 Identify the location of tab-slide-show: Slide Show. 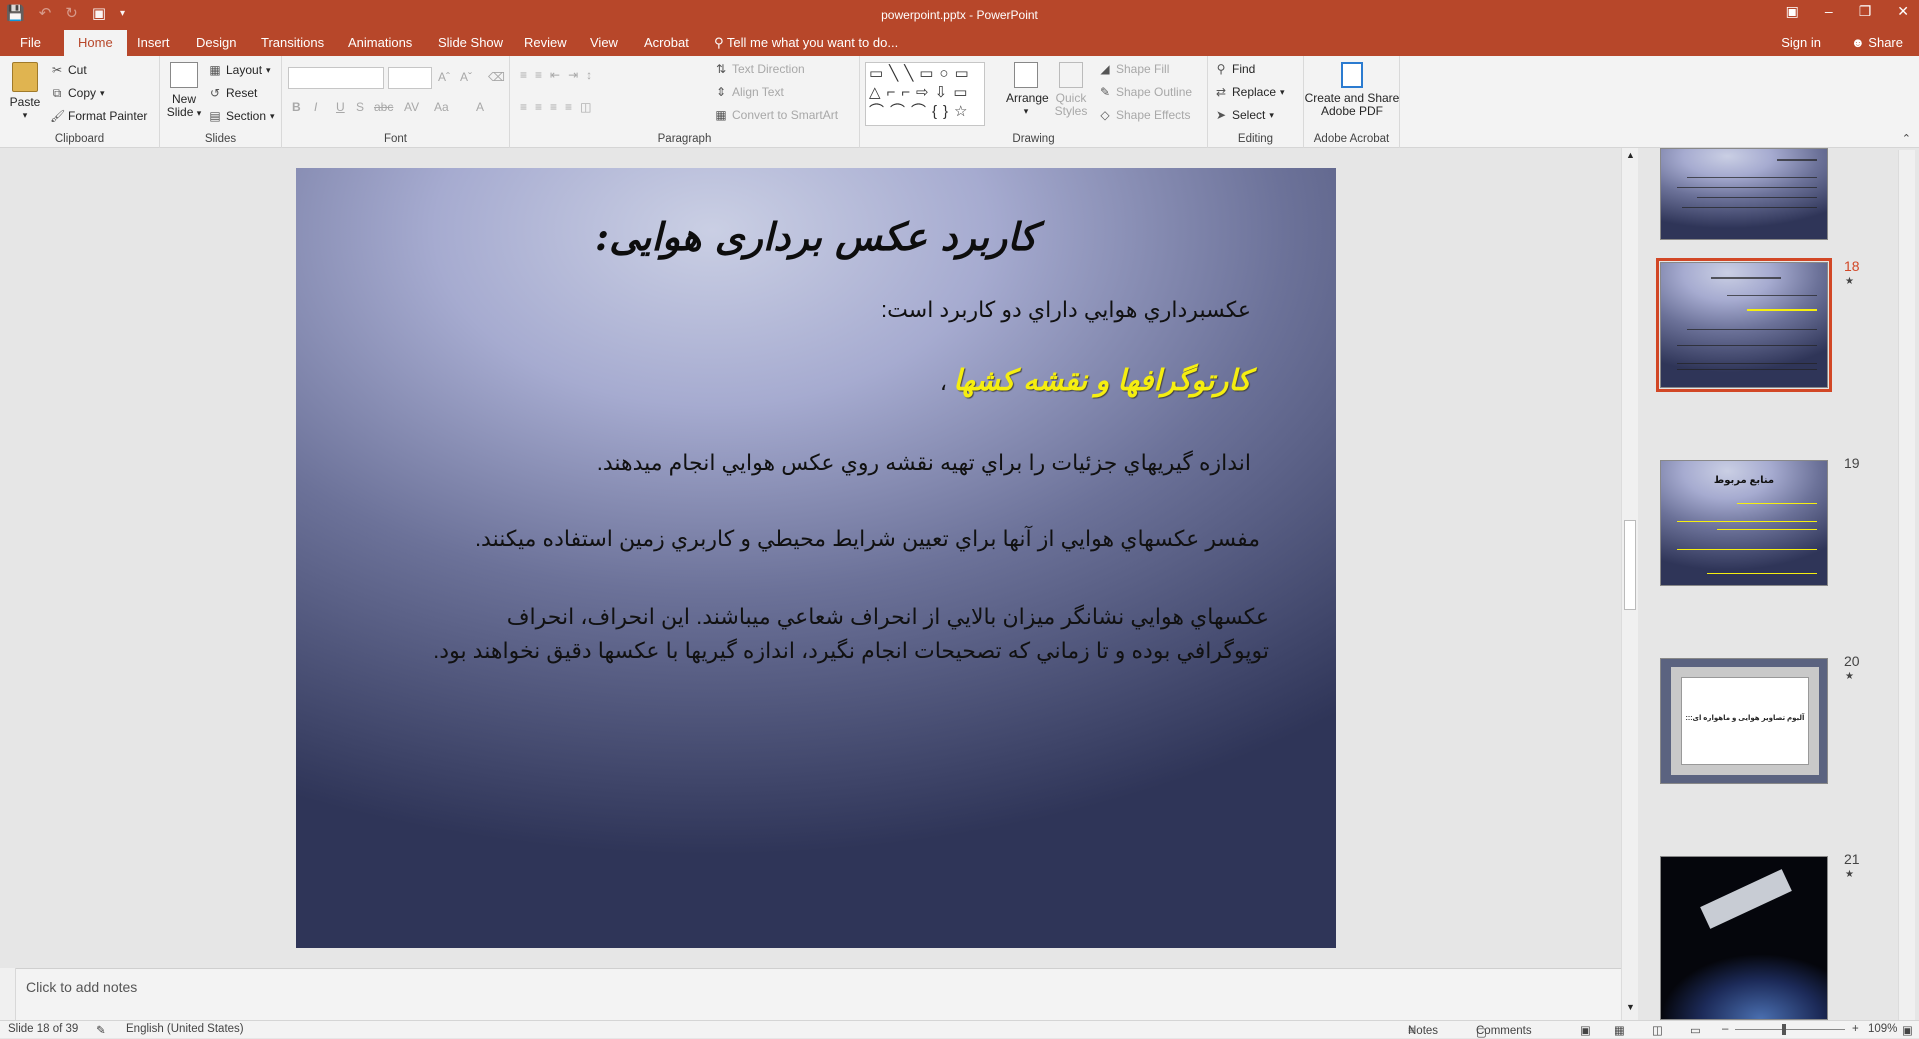
(470, 42).